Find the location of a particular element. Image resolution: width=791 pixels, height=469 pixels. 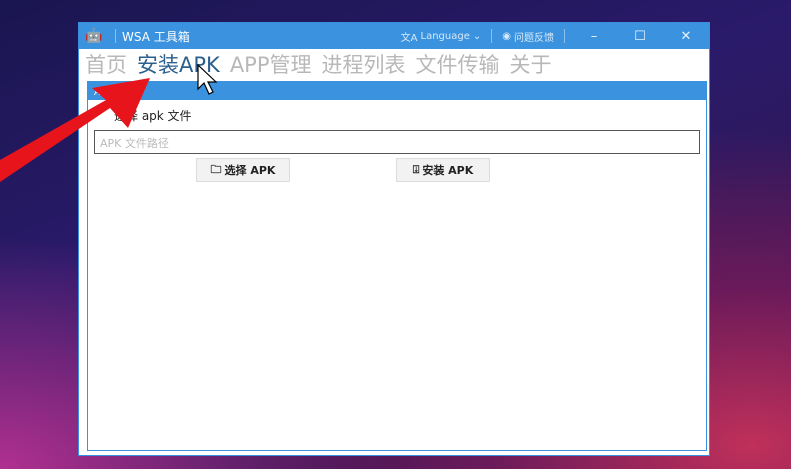

mouse-cursor-icon is located at coordinates (207, 79).